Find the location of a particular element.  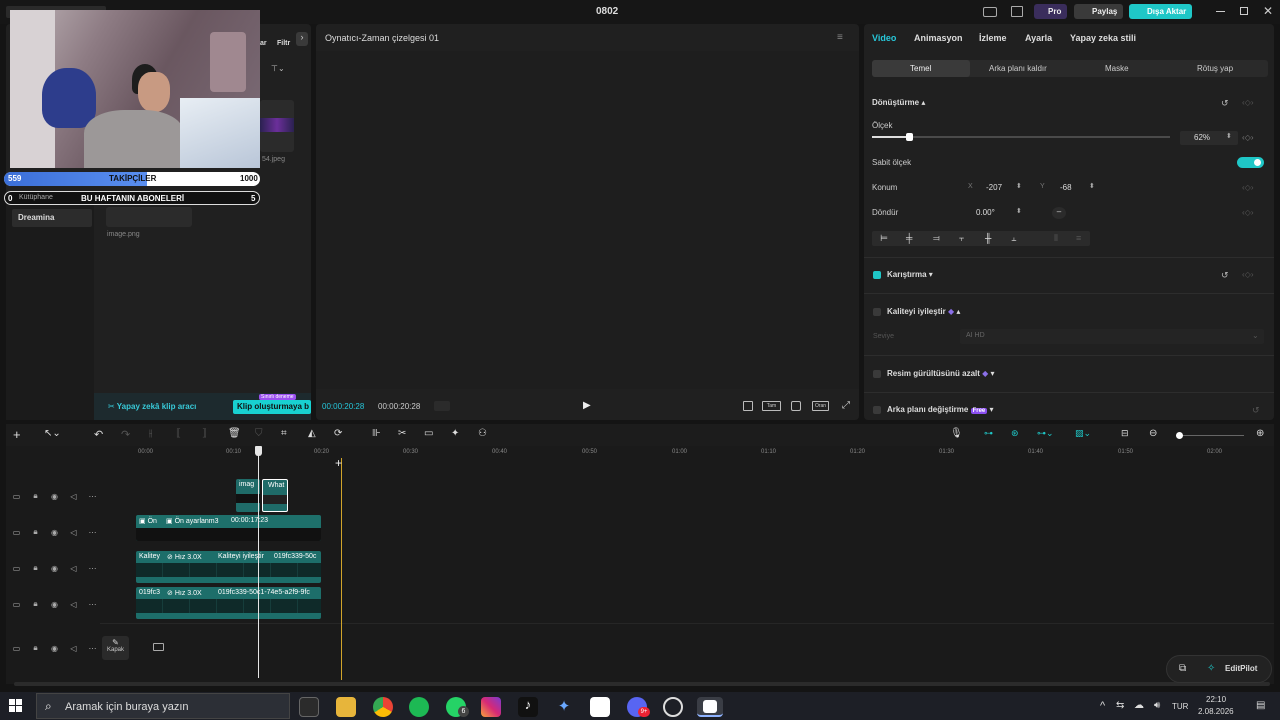

align-bottom-icon: ⫠ is located at coordinates (1013, 238).